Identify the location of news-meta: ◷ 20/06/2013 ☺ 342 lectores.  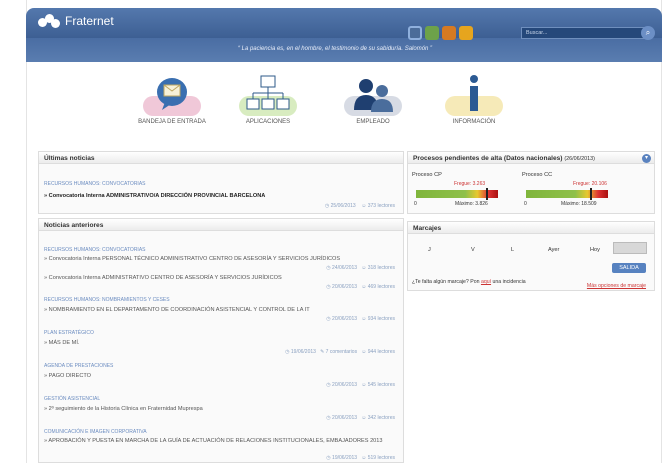
(360, 418).